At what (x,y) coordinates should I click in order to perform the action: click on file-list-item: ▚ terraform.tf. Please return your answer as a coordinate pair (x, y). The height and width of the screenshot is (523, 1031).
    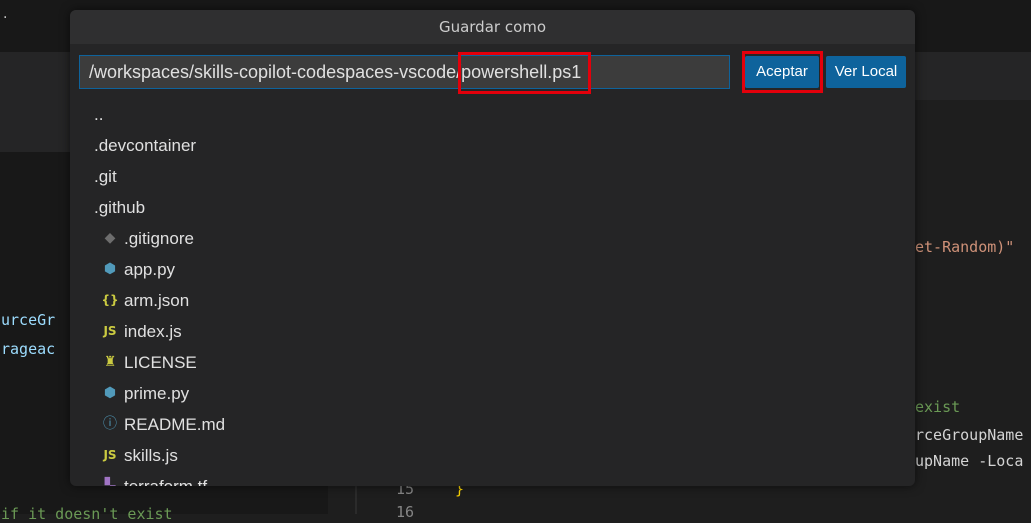
    Looking at the image, I should click on (492, 478).